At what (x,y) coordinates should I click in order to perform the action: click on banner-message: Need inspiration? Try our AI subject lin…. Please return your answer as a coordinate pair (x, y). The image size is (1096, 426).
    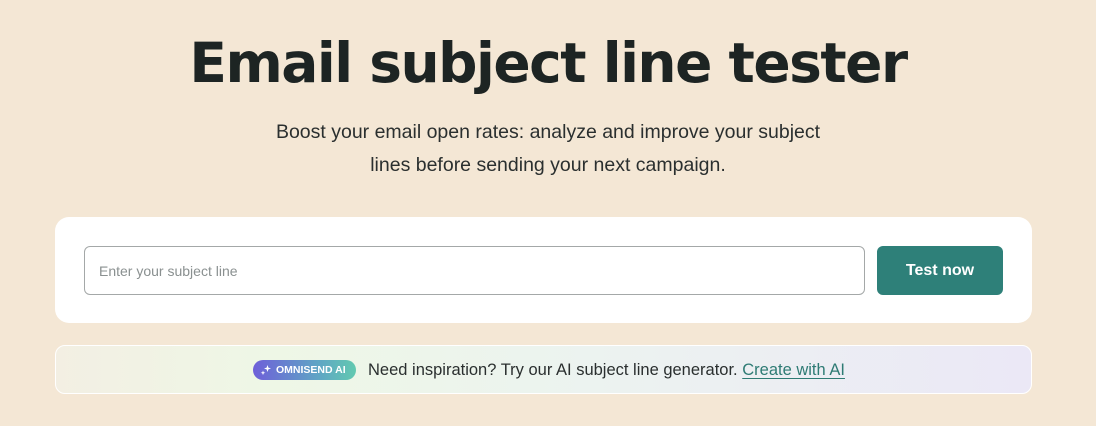
    Looking at the image, I should click on (606, 370).